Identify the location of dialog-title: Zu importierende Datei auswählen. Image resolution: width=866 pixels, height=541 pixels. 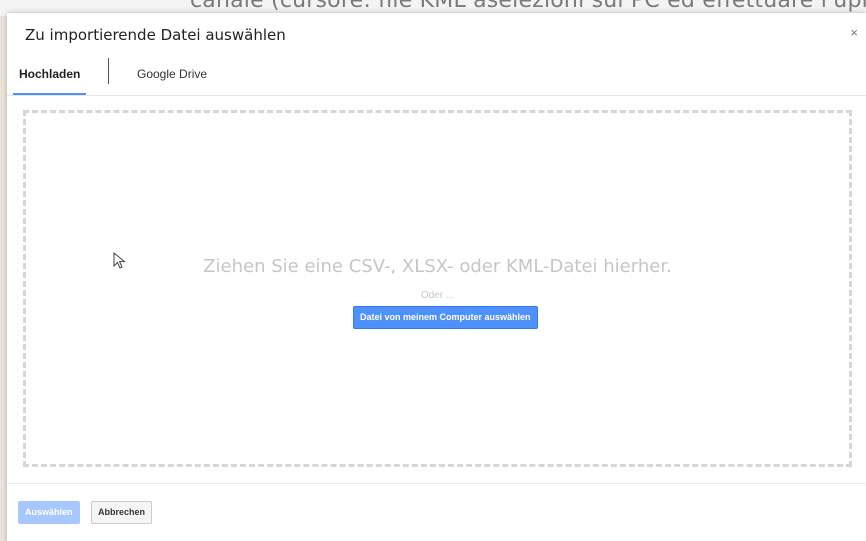
(155, 35).